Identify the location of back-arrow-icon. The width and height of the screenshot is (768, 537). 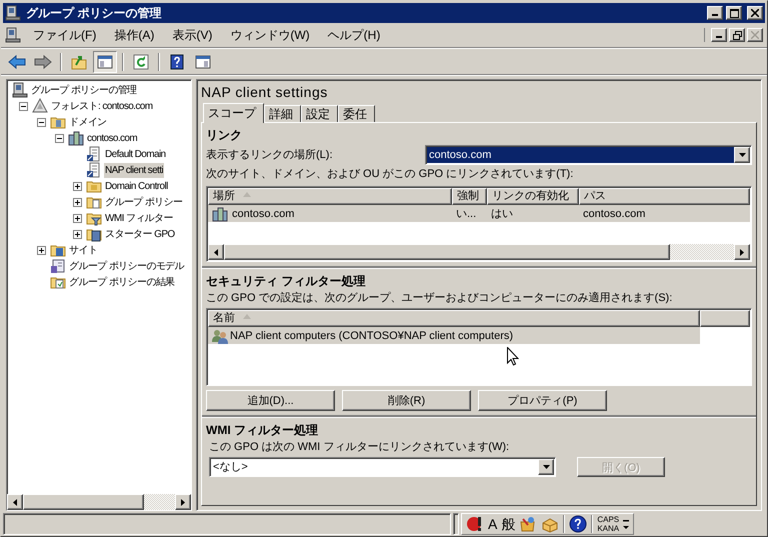
(17, 62).